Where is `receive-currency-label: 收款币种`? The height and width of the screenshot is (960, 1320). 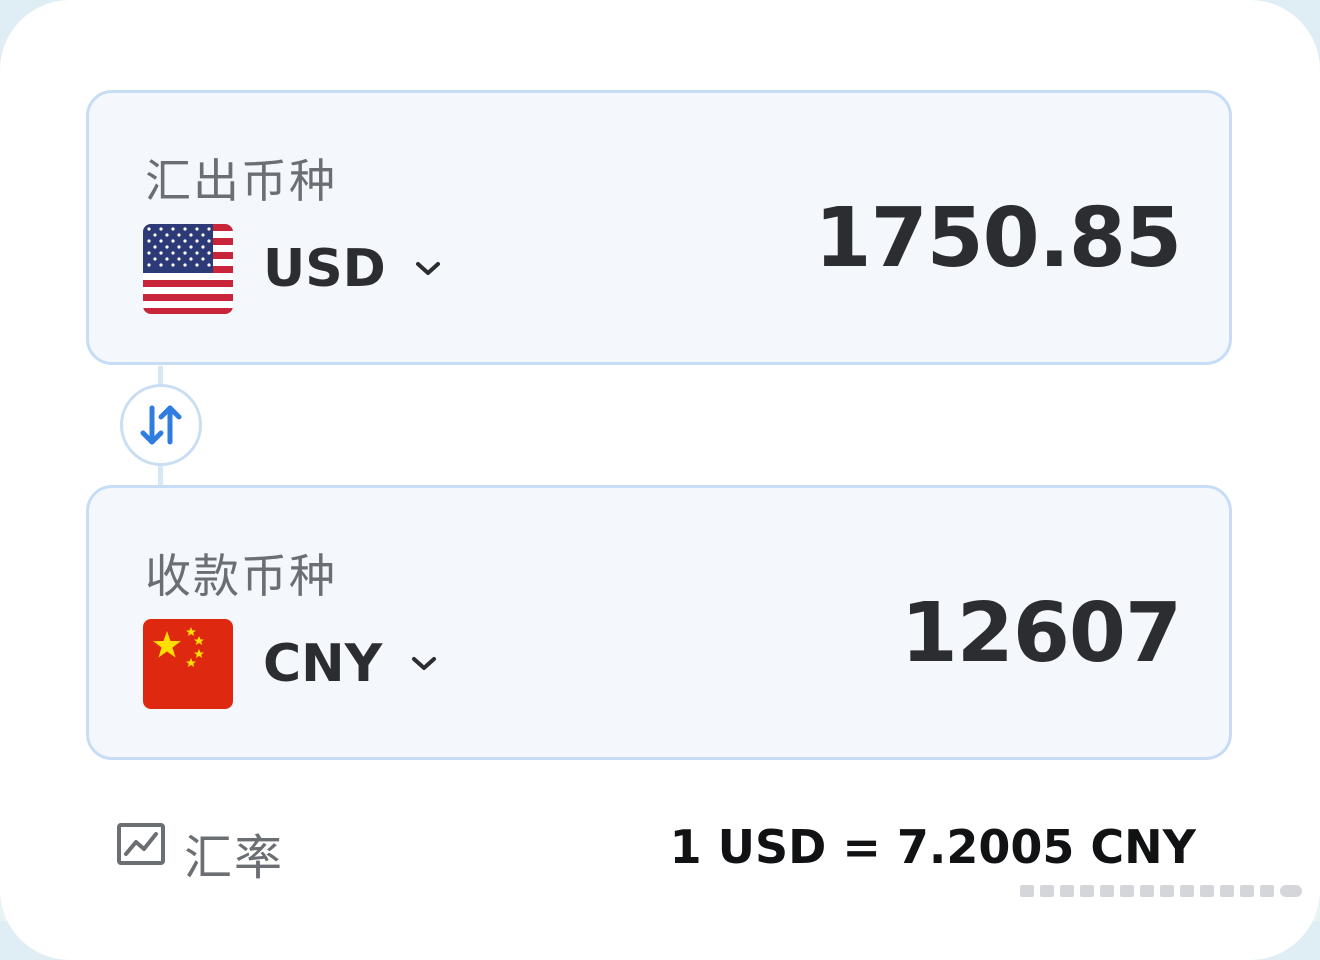 receive-currency-label: 收款币种 is located at coordinates (241, 576).